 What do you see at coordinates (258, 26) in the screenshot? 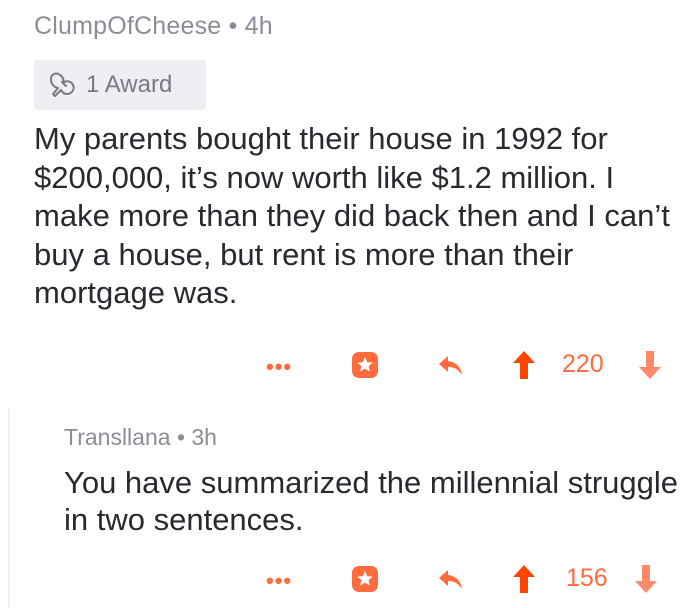
I see `comment-age: 4h` at bounding box center [258, 26].